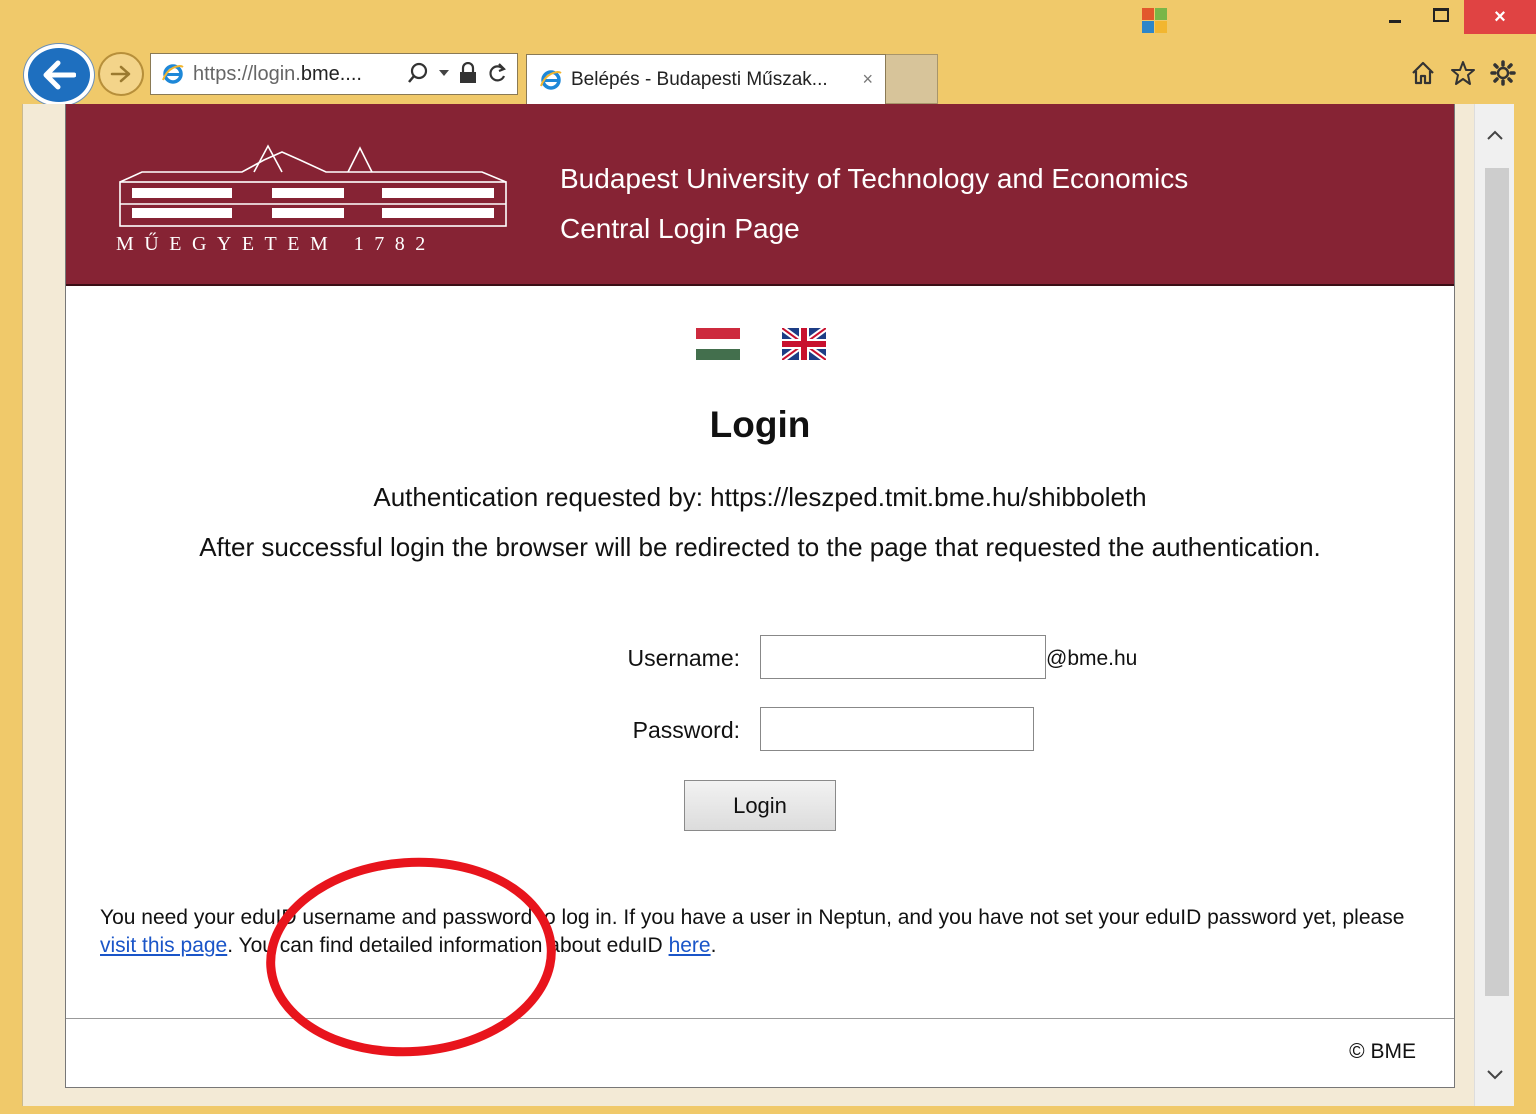 The height and width of the screenshot is (1114, 1536). Describe the element at coordinates (1500, 17) in the screenshot. I see `window-close-button: ×` at that location.